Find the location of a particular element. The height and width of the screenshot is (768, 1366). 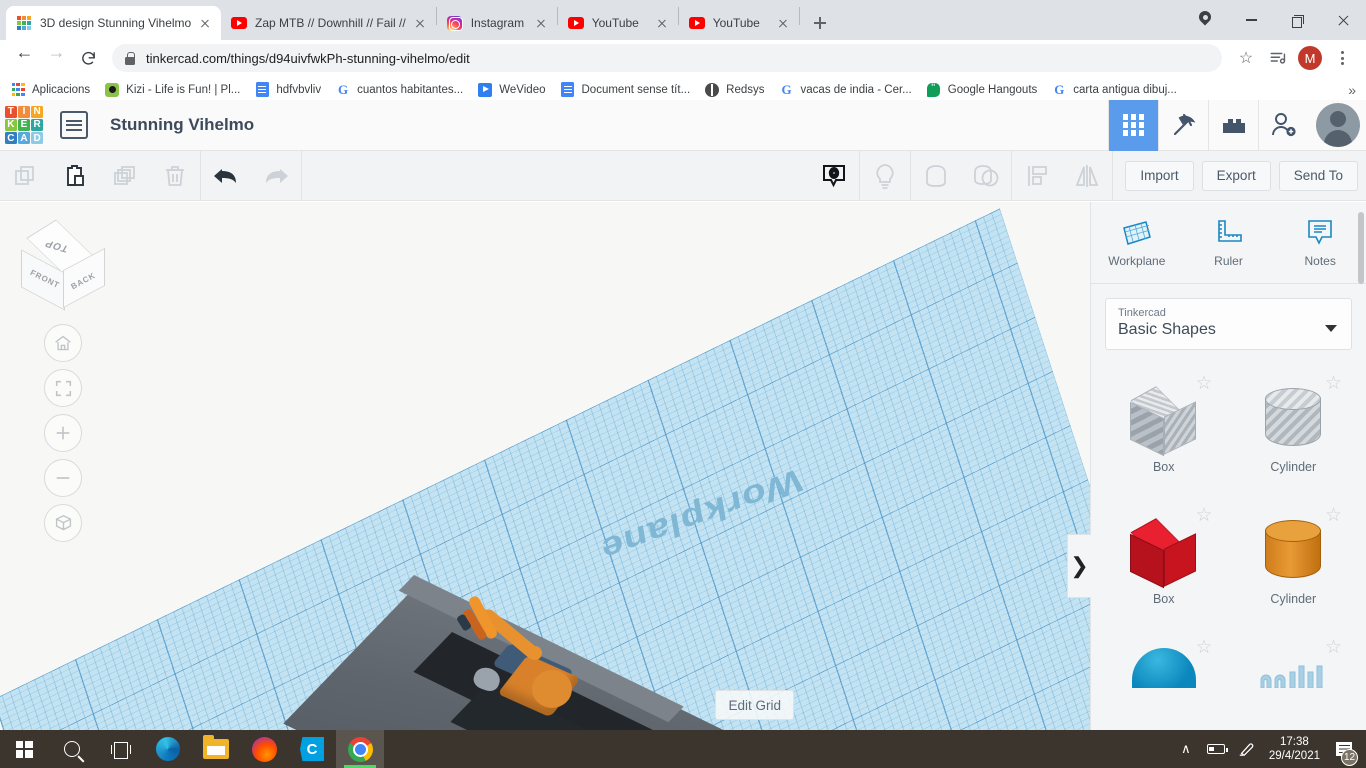

bookmark-star-icon: ☆ is located at coordinates (1246, 58).